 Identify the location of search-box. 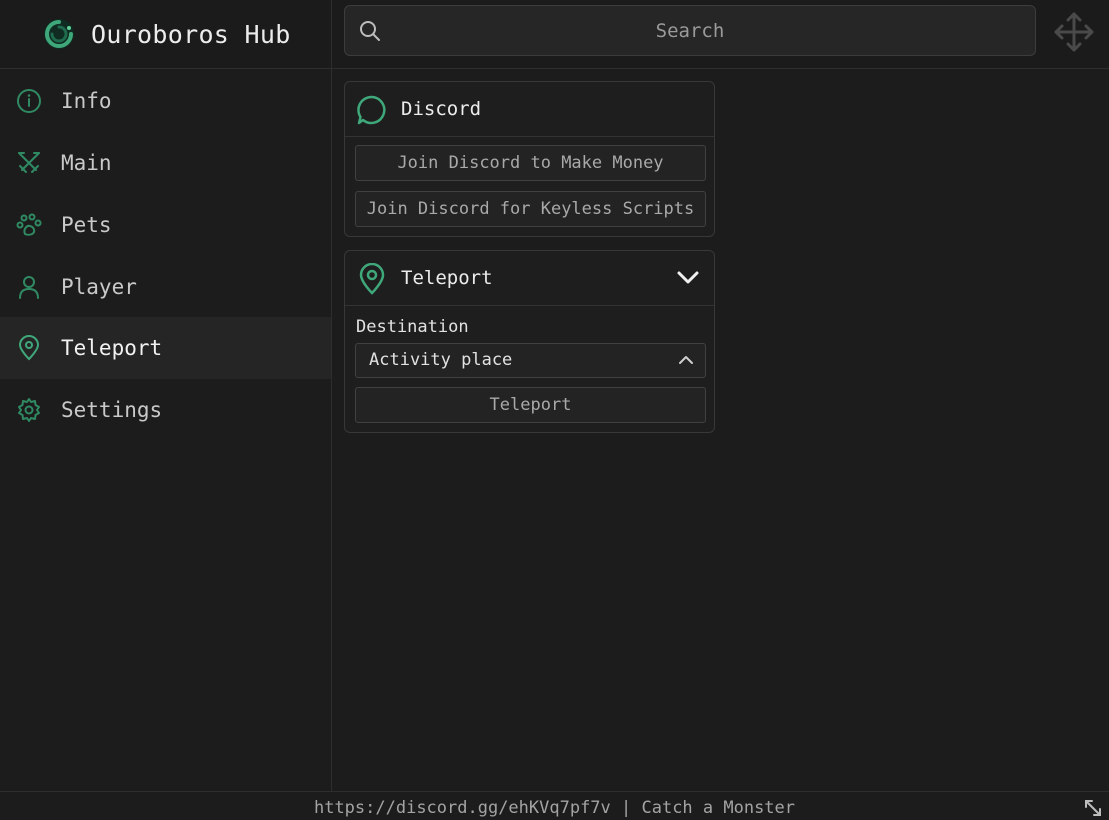
(690, 30).